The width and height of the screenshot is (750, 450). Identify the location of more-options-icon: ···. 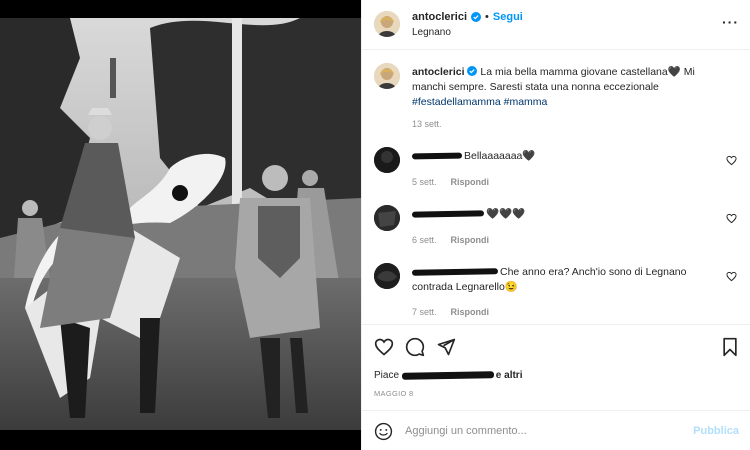
(730, 22).